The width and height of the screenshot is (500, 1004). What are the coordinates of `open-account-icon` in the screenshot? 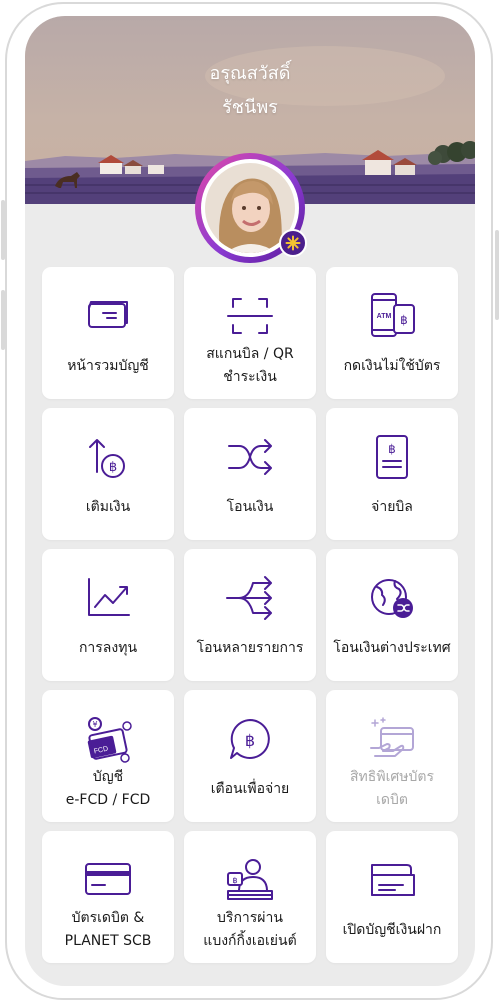 It's located at (392, 880).